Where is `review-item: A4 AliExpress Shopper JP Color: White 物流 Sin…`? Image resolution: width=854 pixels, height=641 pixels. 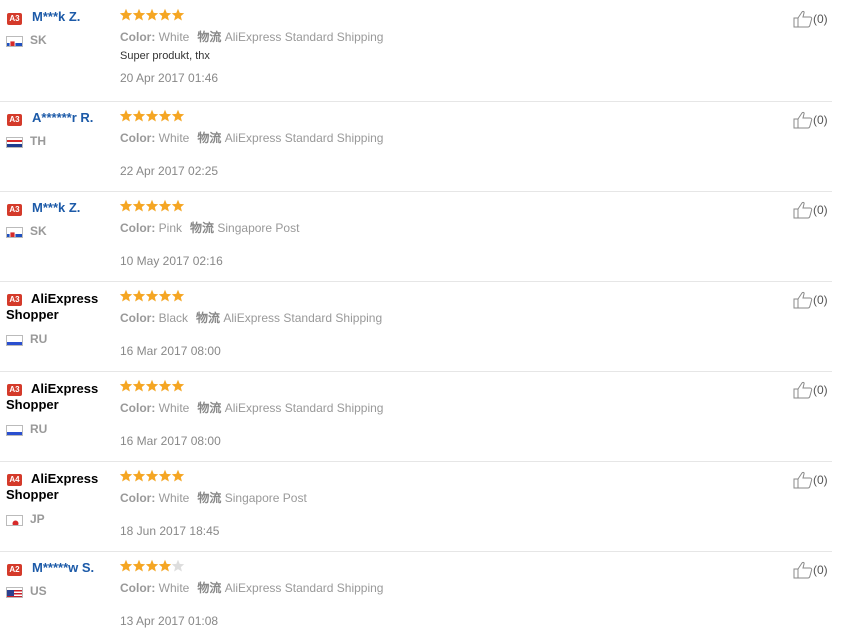
review-item: A4 AliExpress Shopper JP Color: White 物流 Sin… is located at coordinates (416, 506).